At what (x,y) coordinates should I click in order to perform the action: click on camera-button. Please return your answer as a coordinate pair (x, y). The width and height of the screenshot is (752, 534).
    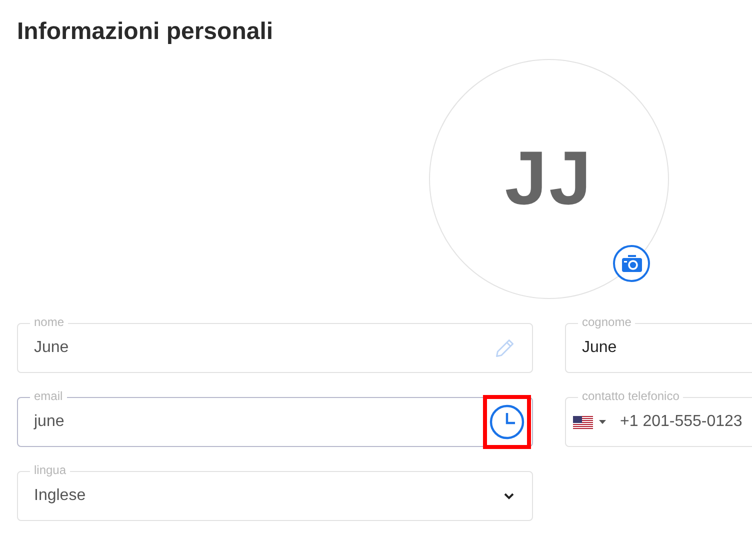
    Looking at the image, I should click on (631, 263).